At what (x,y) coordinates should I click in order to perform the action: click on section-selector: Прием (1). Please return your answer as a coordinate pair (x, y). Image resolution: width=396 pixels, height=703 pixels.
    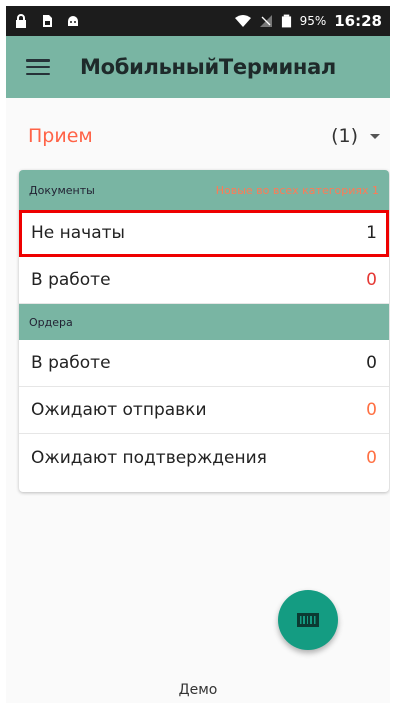
    Looking at the image, I should click on (198, 136).